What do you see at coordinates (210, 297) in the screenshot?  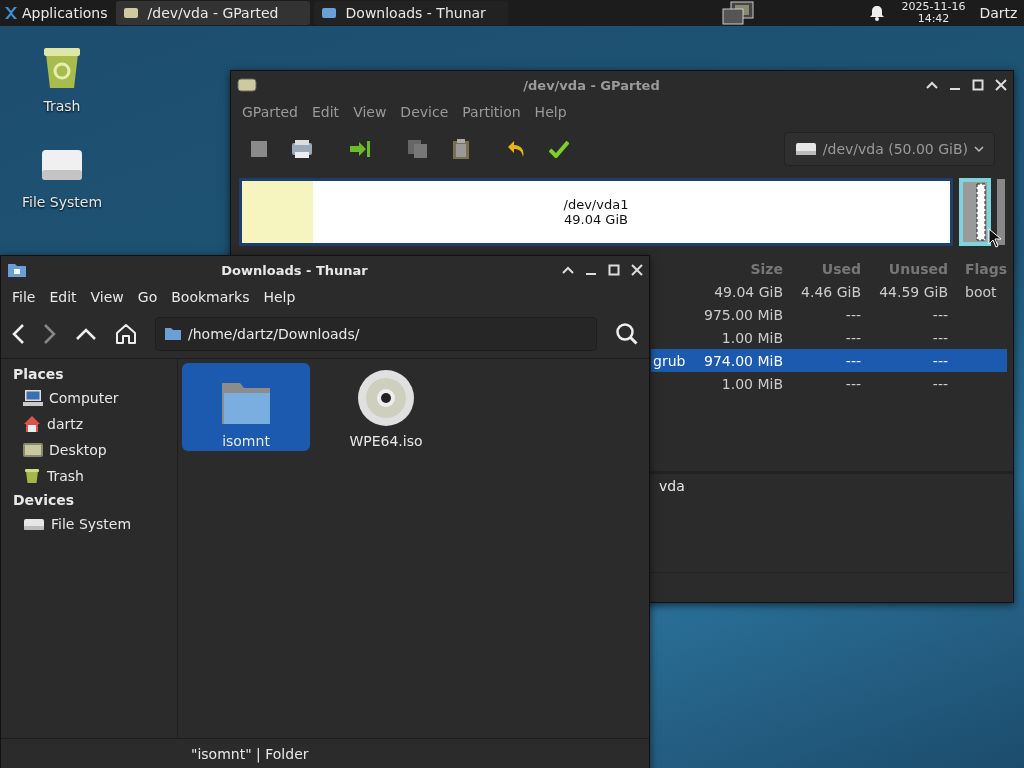 I see `menu-item: Bookmarks` at bounding box center [210, 297].